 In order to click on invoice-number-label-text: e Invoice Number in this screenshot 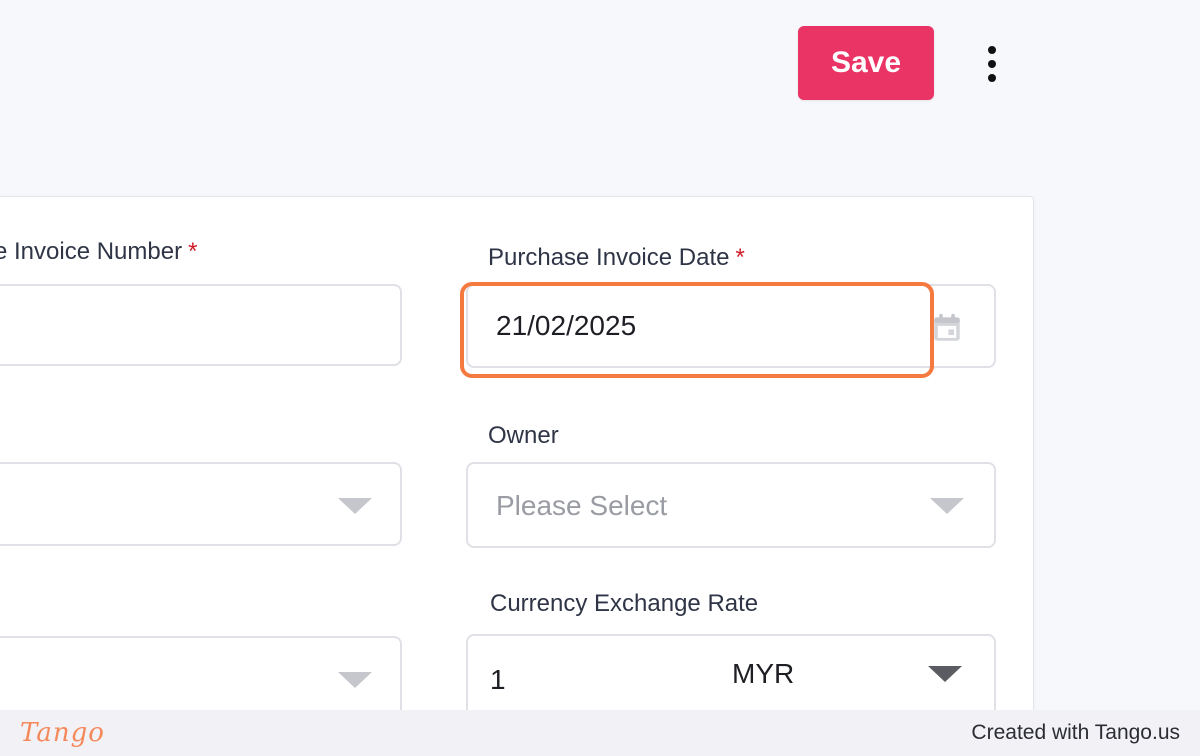, I will do `click(91, 251)`.